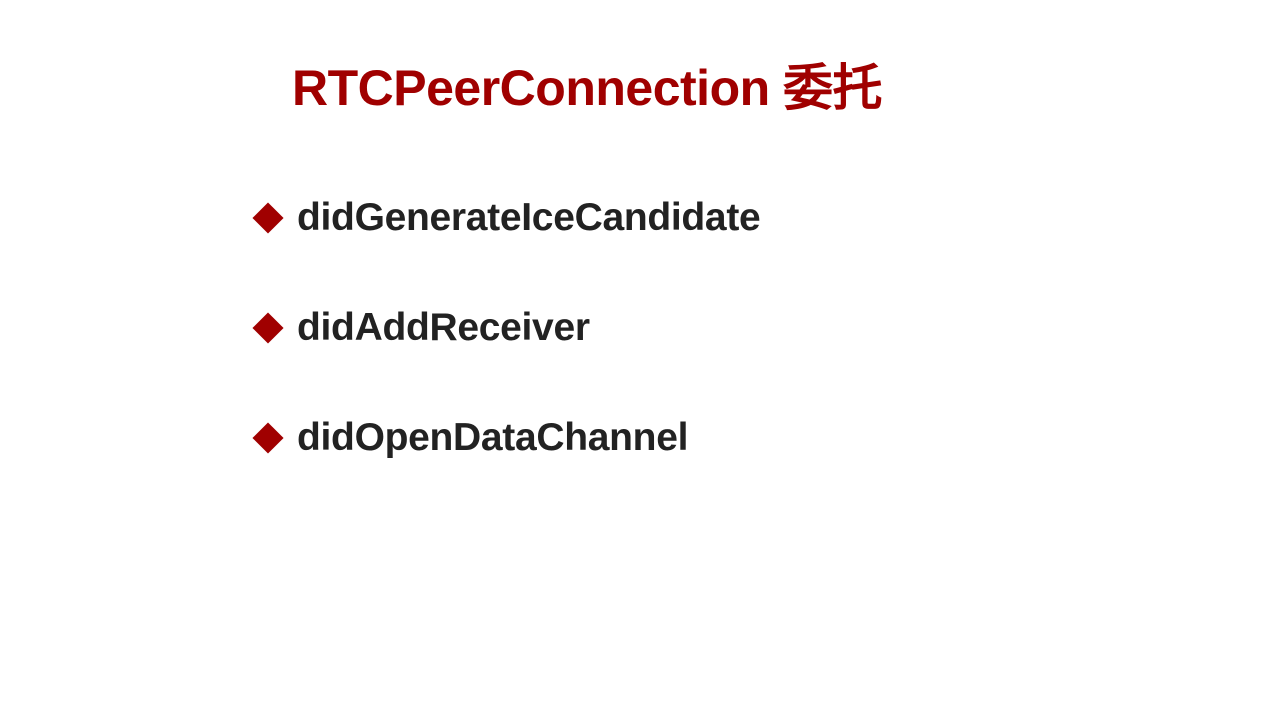  I want to click on list-item: didAddReceiver, so click(506, 328).